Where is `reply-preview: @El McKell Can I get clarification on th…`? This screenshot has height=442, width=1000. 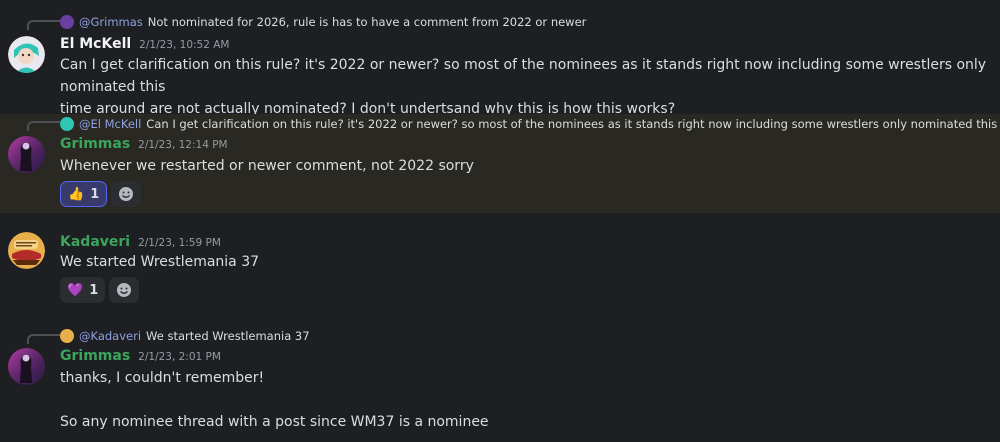 reply-preview: @El McKell Can I get clarification on th… is located at coordinates (530, 124).